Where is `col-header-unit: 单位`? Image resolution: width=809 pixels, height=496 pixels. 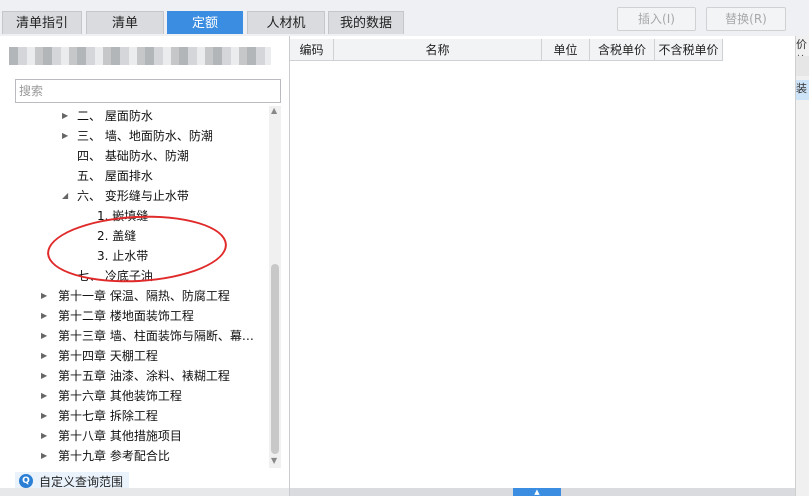 col-header-unit: 单位 is located at coordinates (566, 50).